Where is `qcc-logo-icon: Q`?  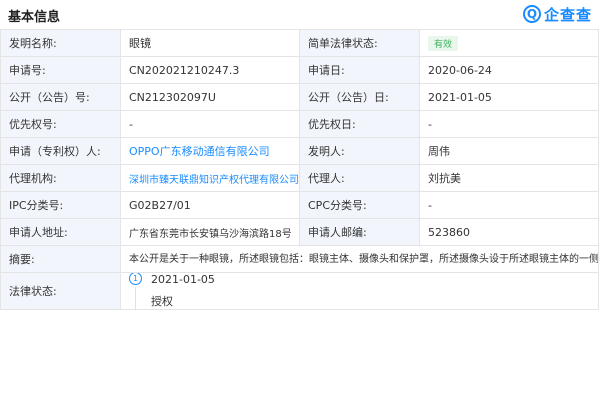
qcc-logo-icon: Q is located at coordinates (531, 14).